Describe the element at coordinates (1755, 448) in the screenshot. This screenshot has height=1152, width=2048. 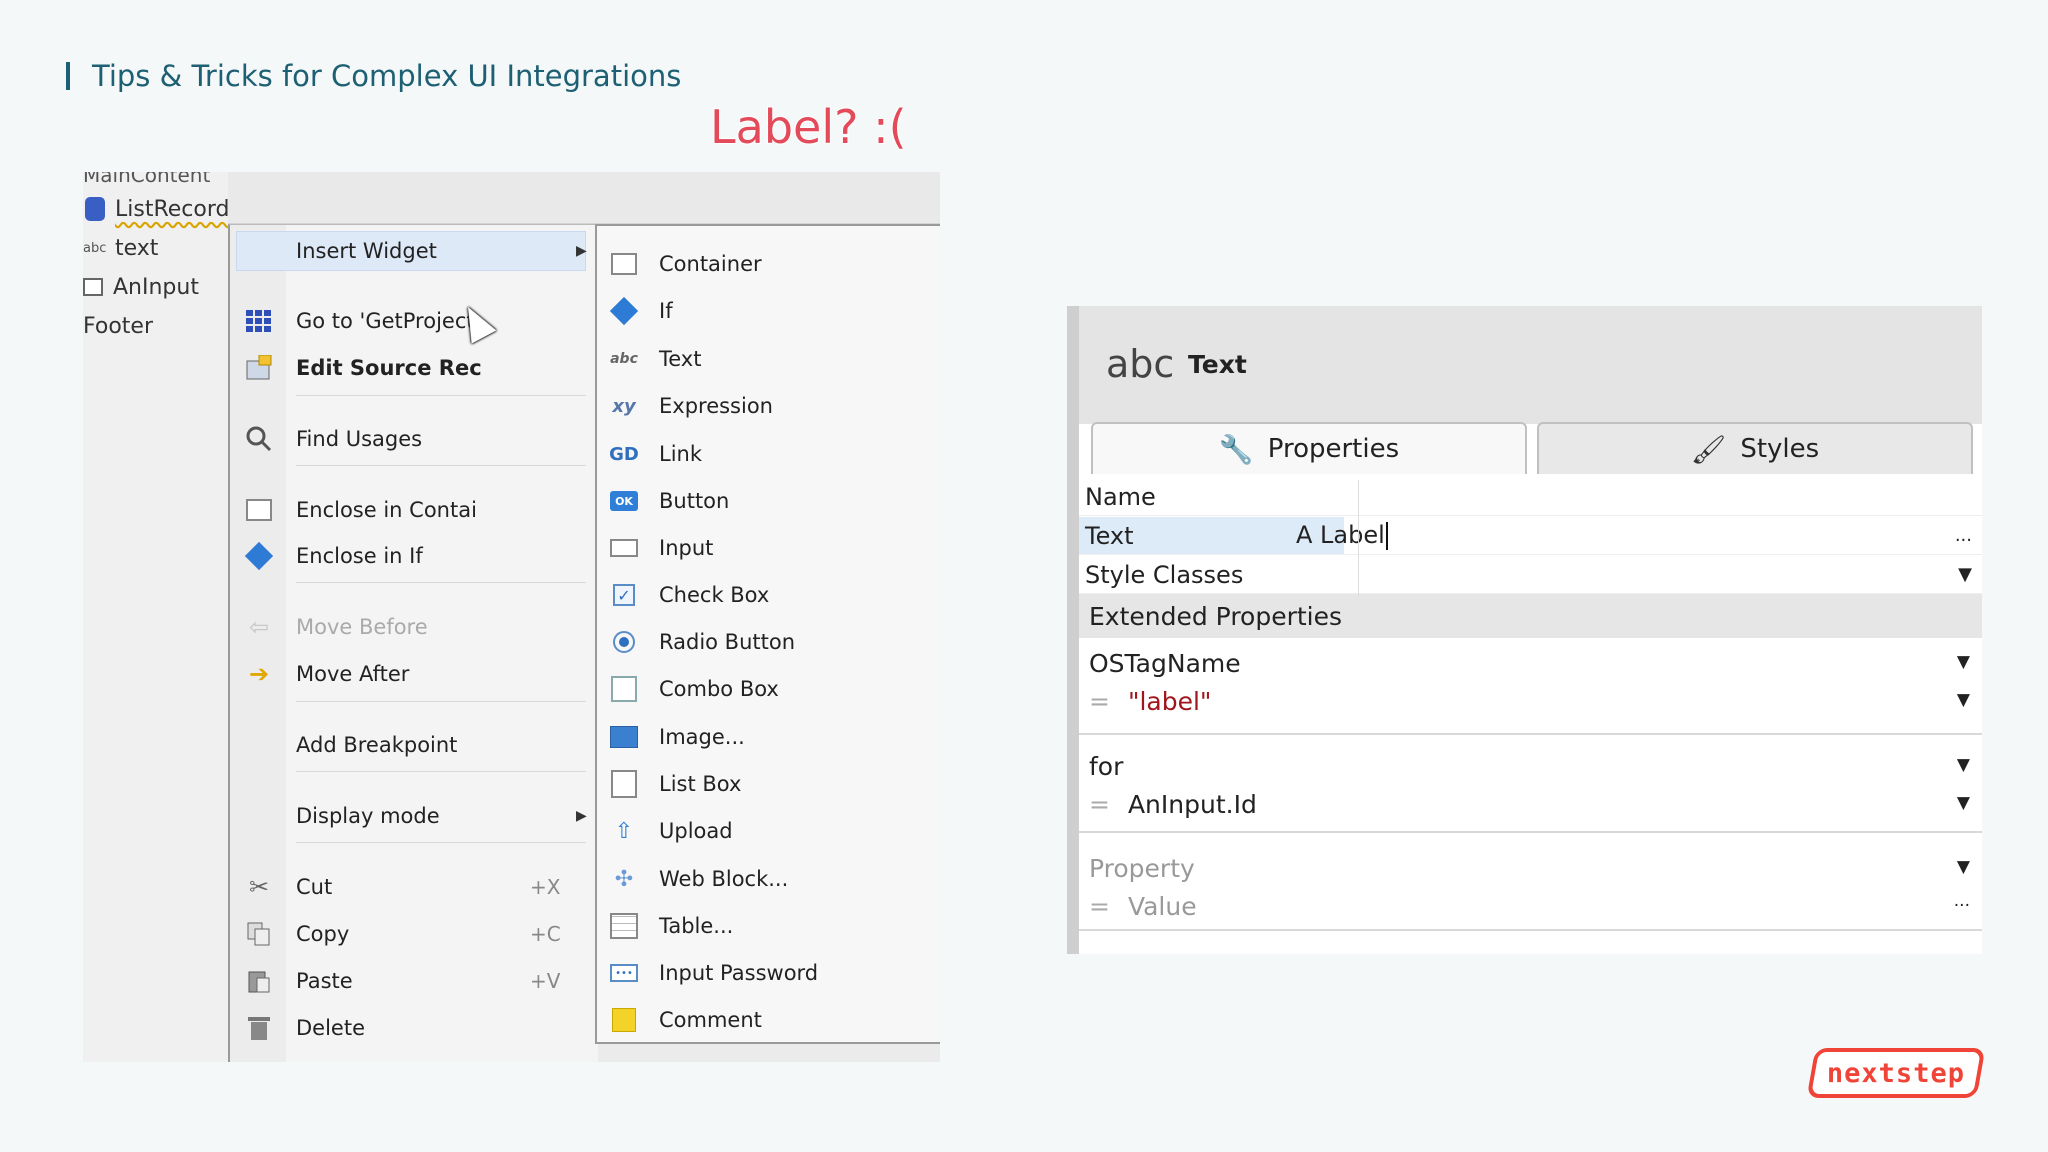
I see `tab-styles: 🖌 Styles` at that location.